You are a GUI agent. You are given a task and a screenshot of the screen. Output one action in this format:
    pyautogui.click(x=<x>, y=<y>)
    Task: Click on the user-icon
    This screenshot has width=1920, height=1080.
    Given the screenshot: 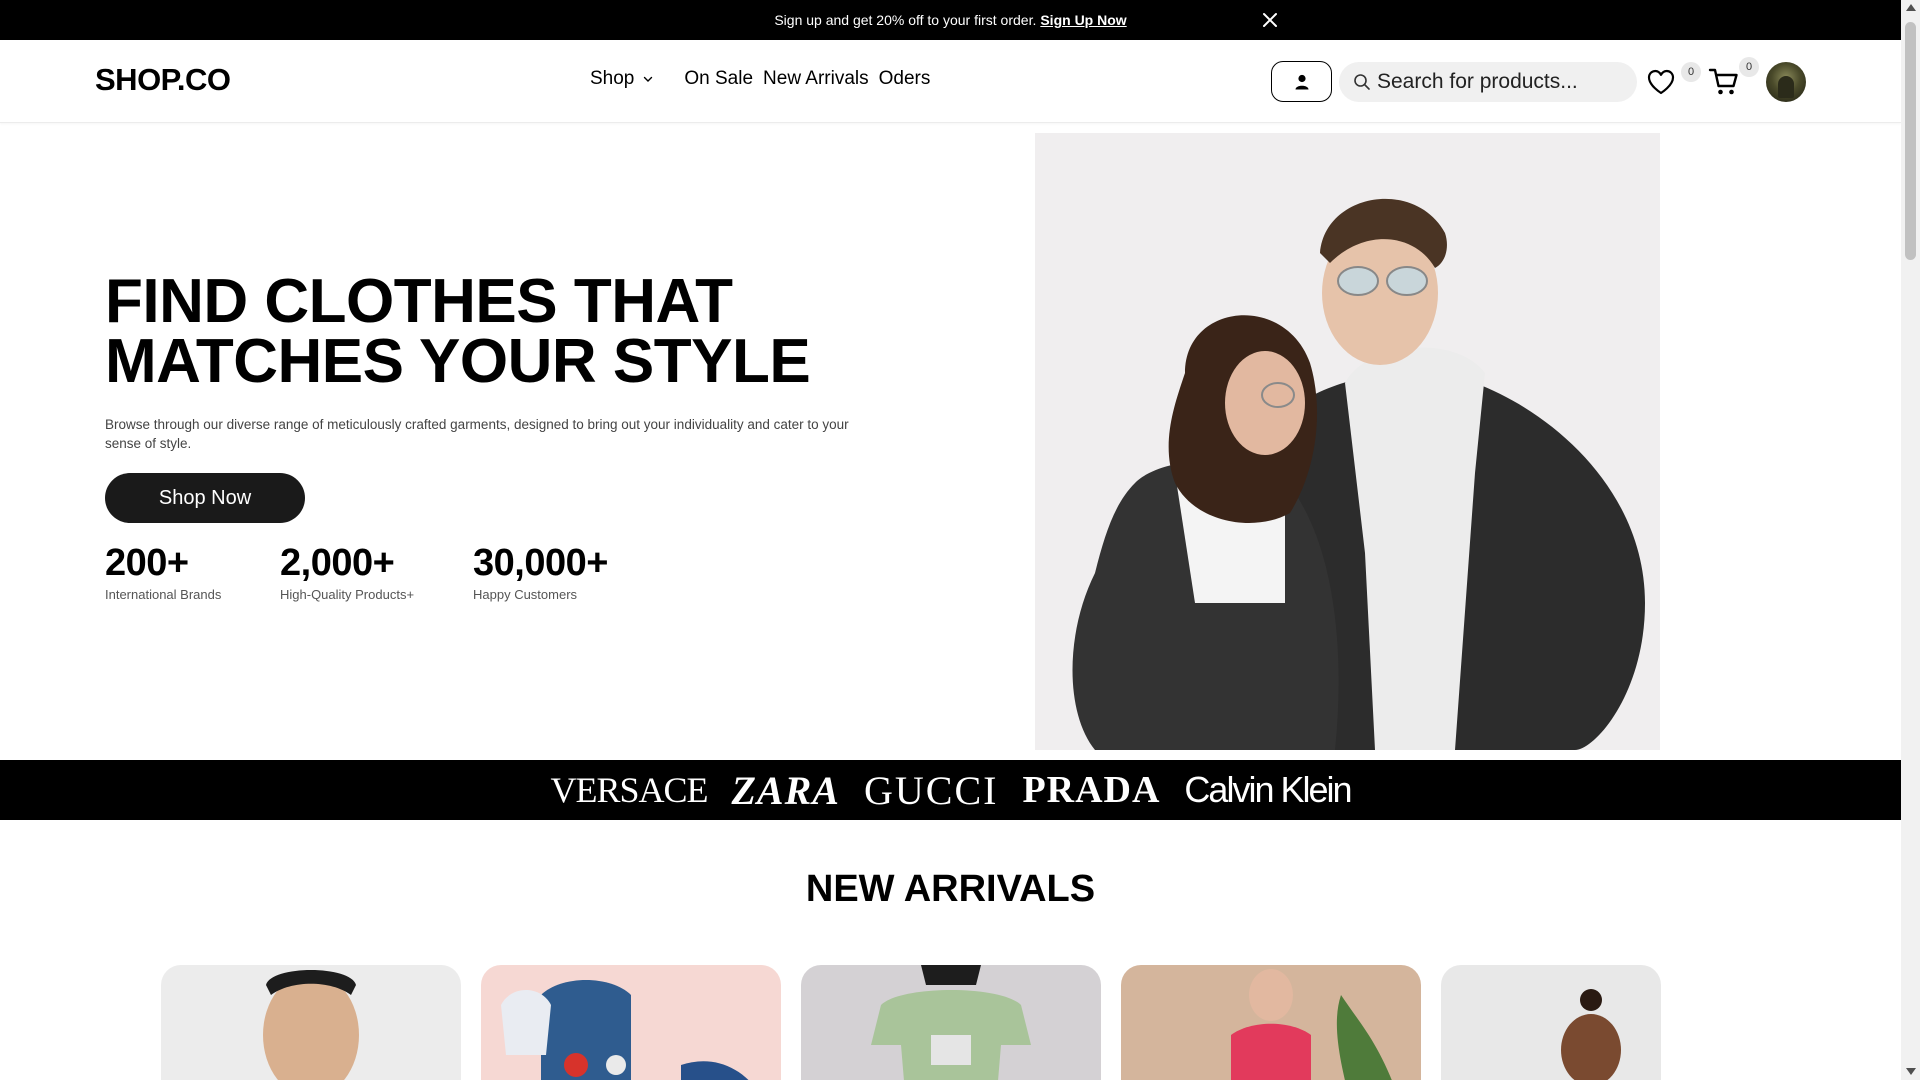 What is the action you would take?
    pyautogui.click(x=1301, y=81)
    